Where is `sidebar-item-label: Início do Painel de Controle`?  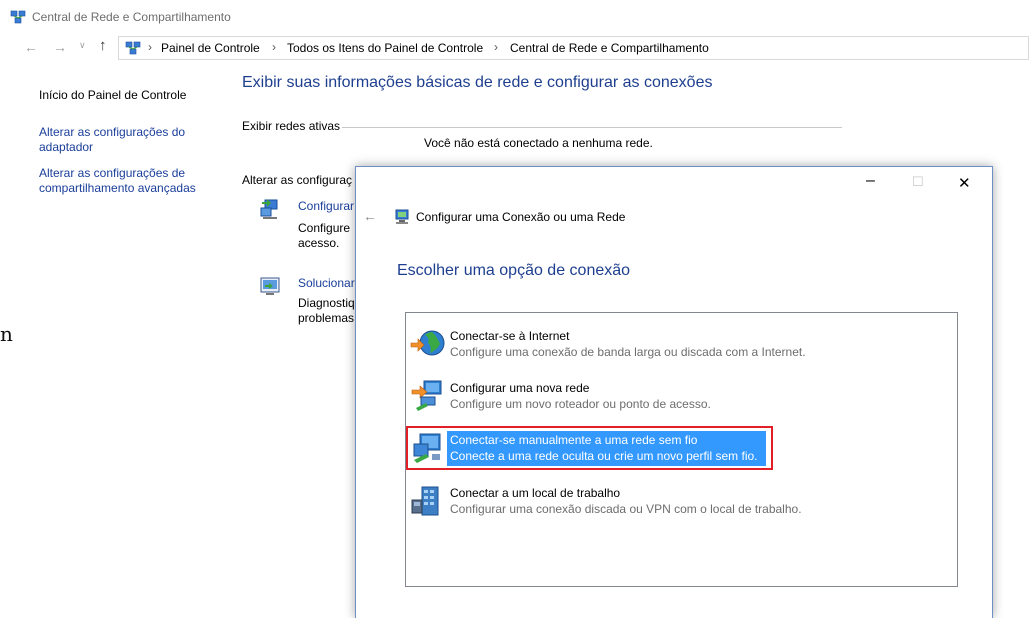
sidebar-item-label: Início do Painel de Controle is located at coordinates (113, 95).